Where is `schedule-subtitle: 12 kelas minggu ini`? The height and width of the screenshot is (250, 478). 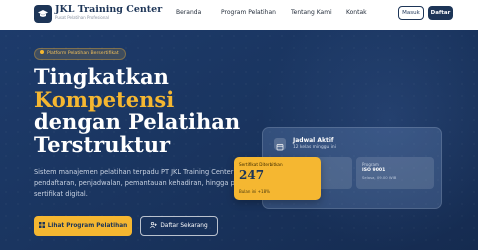
schedule-subtitle: 12 kelas minggu ini is located at coordinates (314, 147).